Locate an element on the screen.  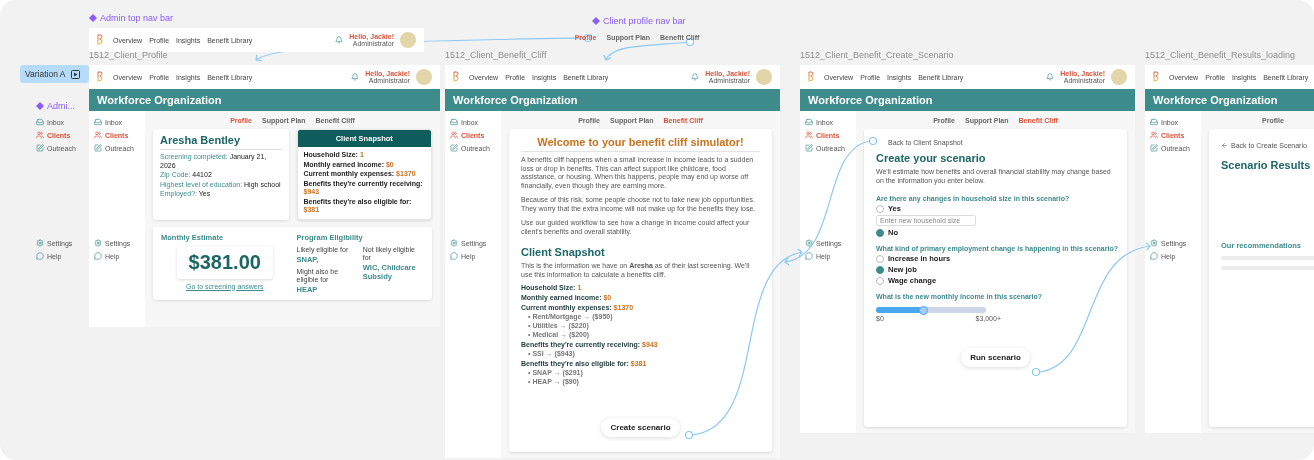
welcome-title: Welcome to your benefit cliff simulator! is located at coordinates (640, 144).